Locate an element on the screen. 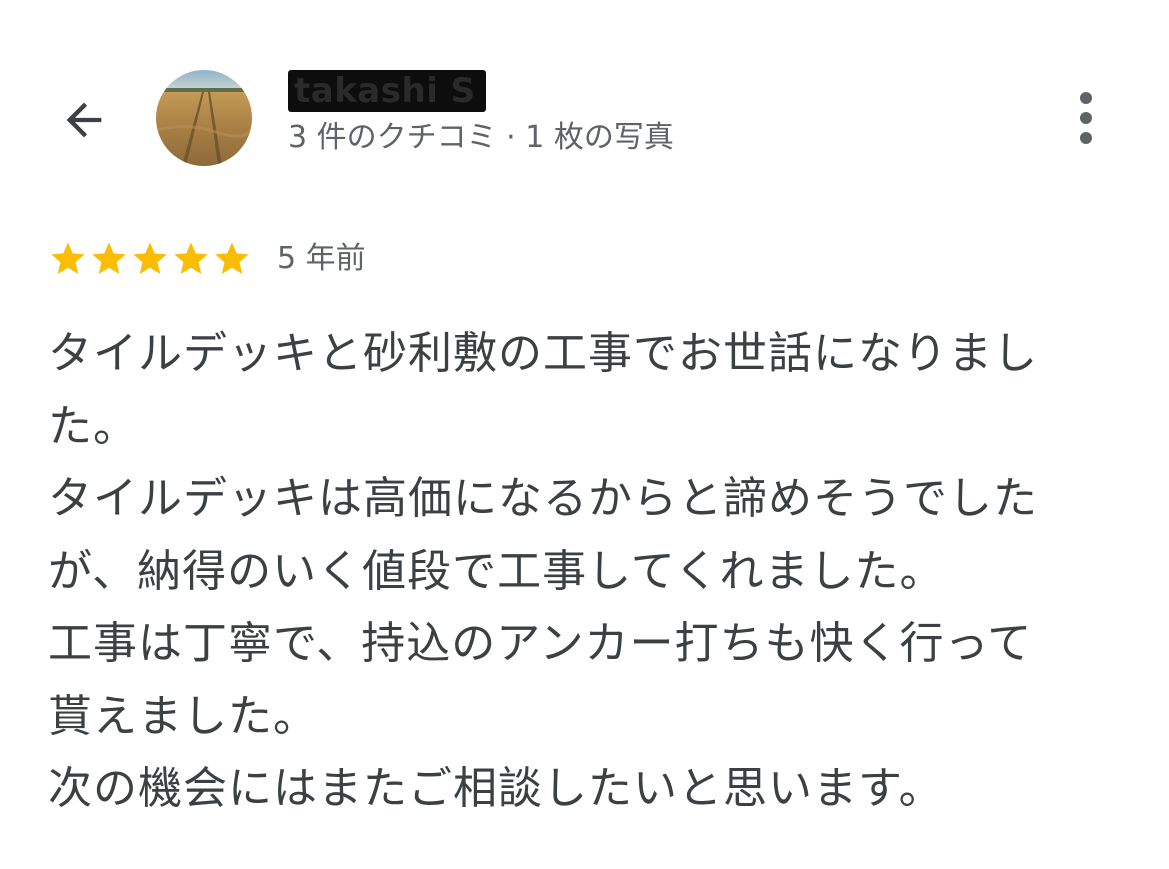  rating-row: 5 年前 is located at coordinates (207, 259).